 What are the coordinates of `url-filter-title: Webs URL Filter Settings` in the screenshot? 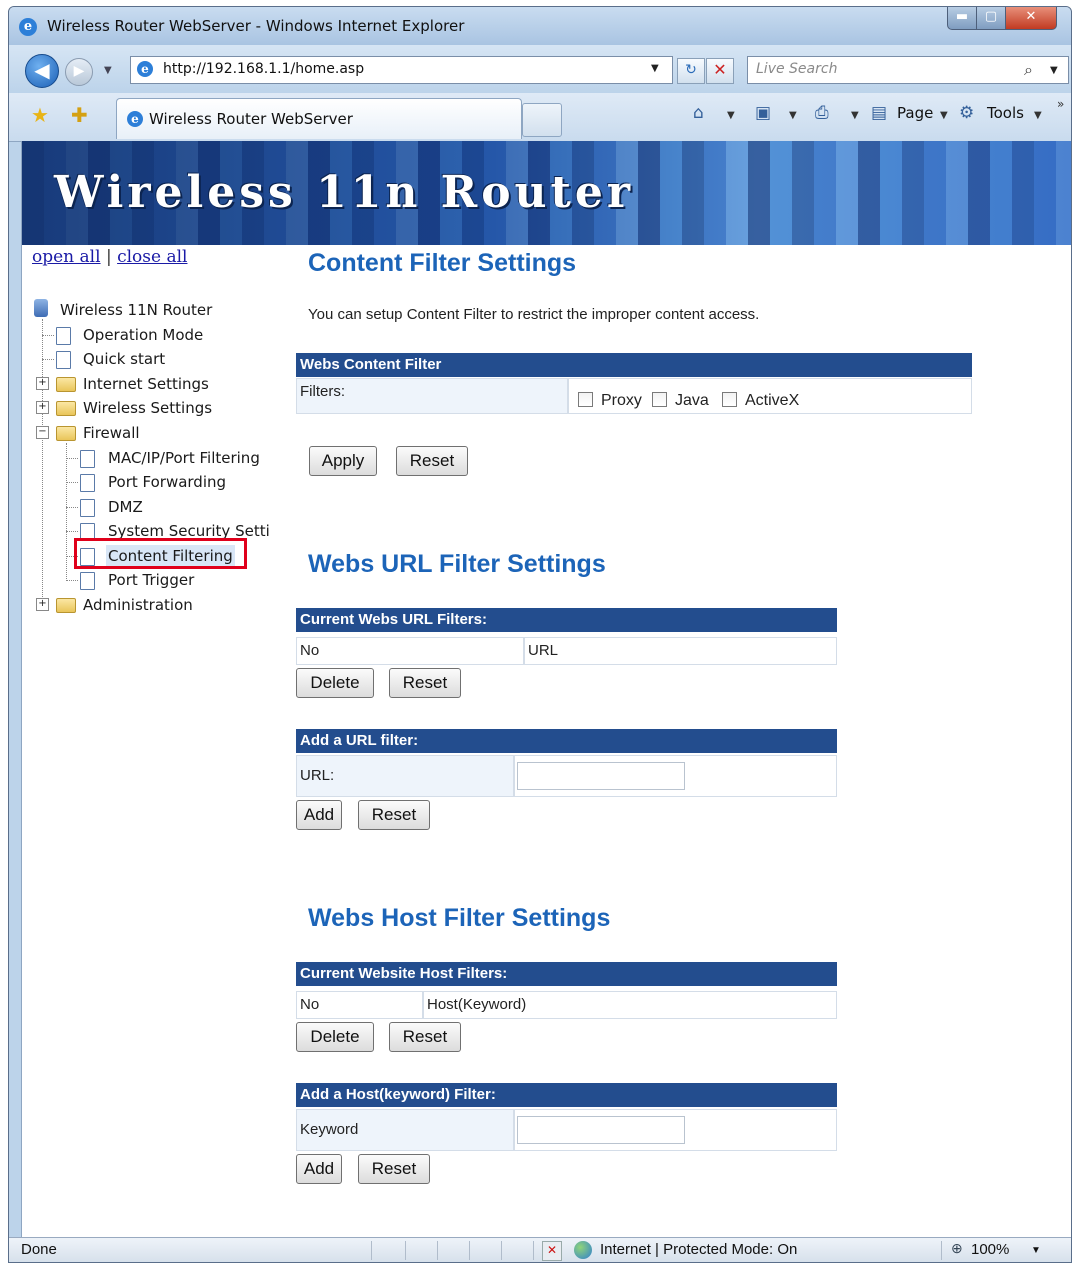 It's located at (457, 564).